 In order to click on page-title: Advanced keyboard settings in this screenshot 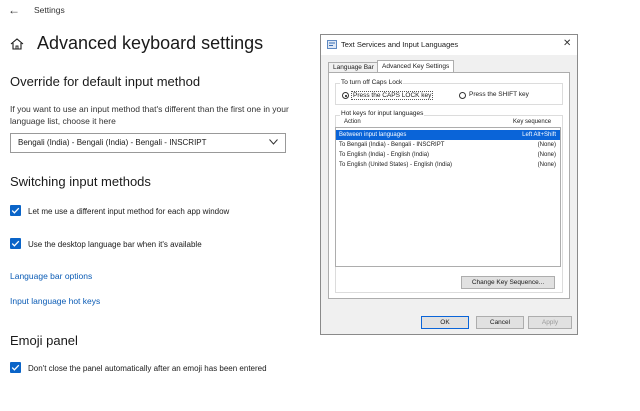, I will do `click(150, 43)`.